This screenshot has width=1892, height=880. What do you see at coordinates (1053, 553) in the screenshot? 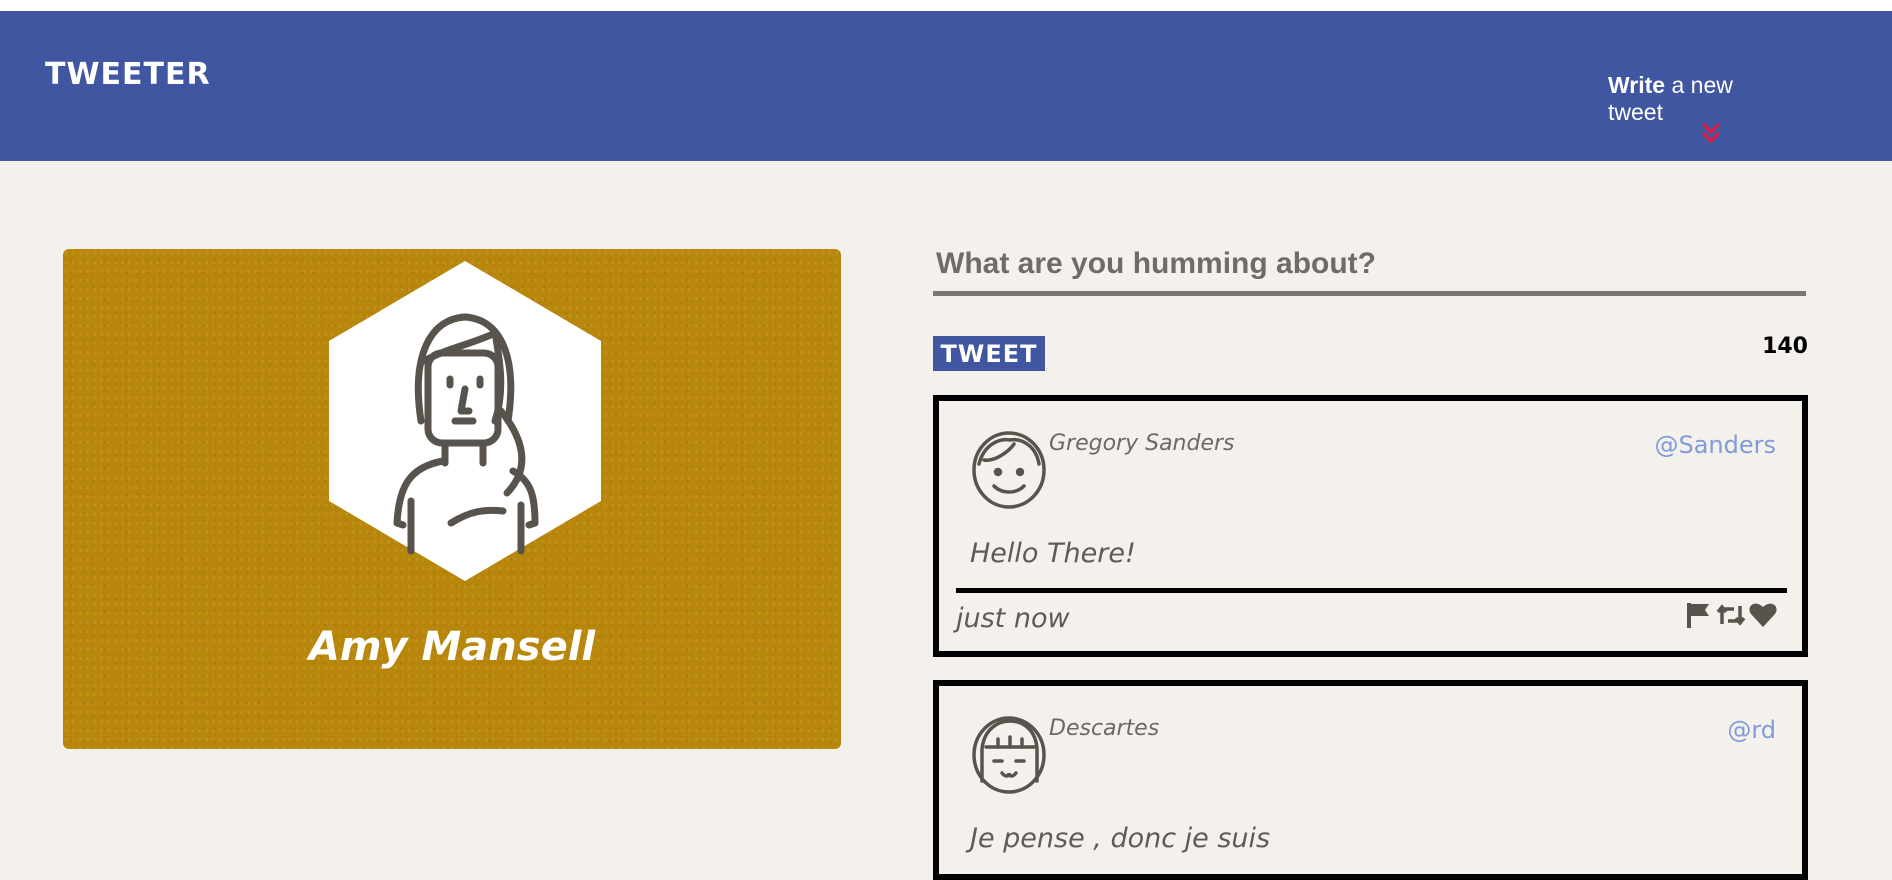
I see `tweet-text: Hello There!` at bounding box center [1053, 553].